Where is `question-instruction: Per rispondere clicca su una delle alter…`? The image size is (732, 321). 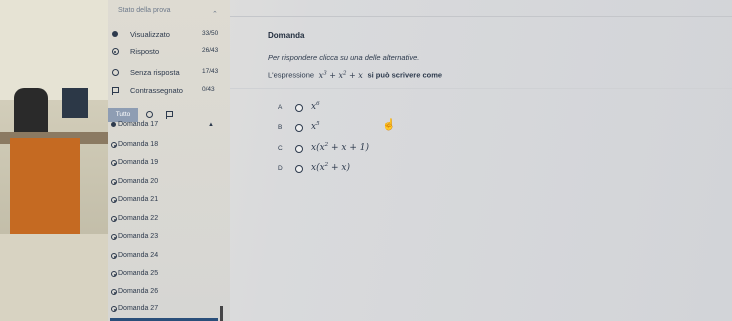
question-instruction: Per rispondere clicca su una delle alter… is located at coordinates (344, 57).